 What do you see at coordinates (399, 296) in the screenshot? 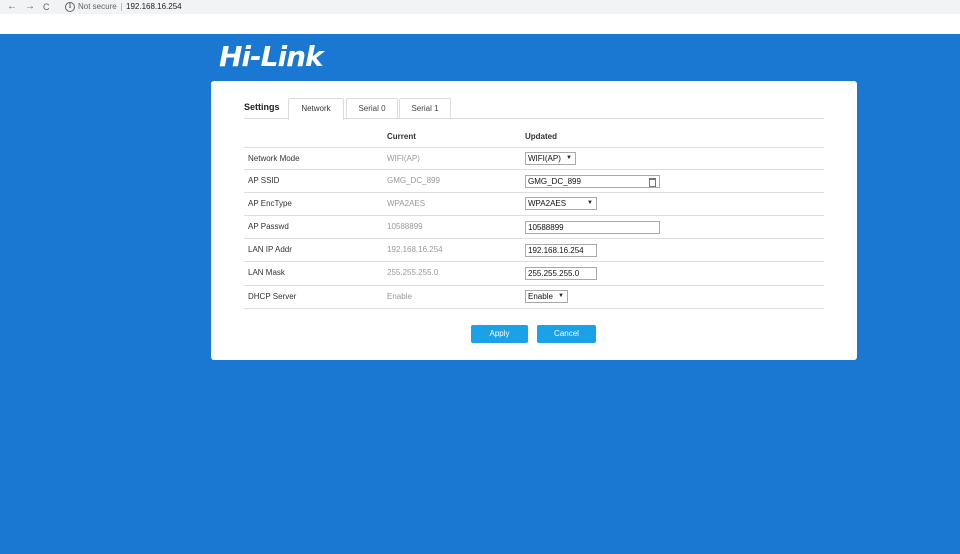
I see `current-value: Enable` at bounding box center [399, 296].